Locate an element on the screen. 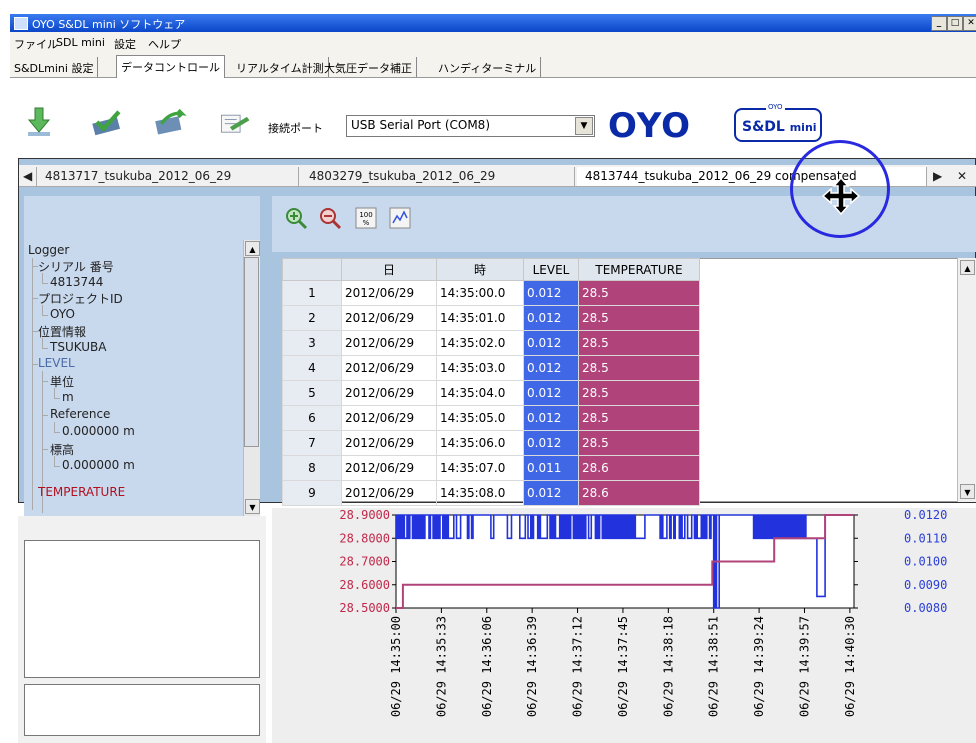 The image size is (976, 743). file-tab-1: 4813717_tsukuba_2012_06_29 is located at coordinates (168, 176).